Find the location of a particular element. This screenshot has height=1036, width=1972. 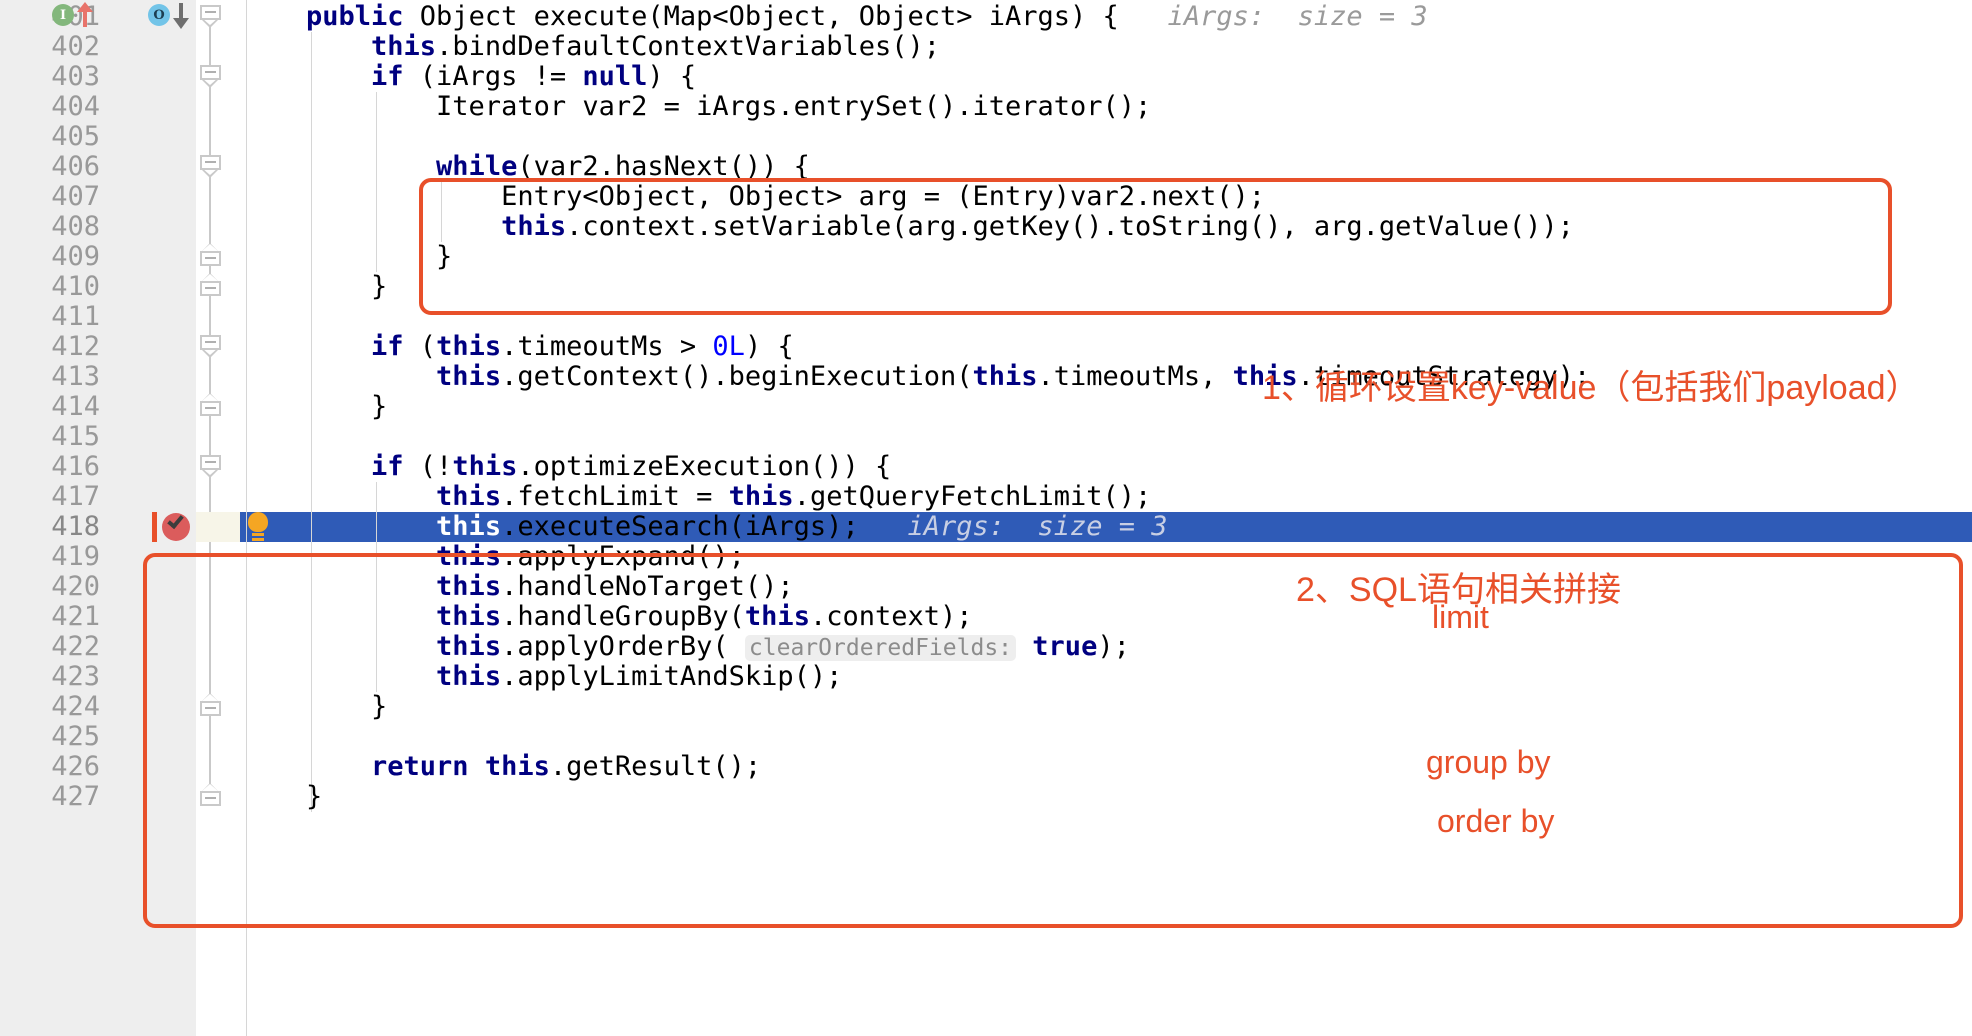

code-line: if (iArgs != null) { is located at coordinates (1139, 77).